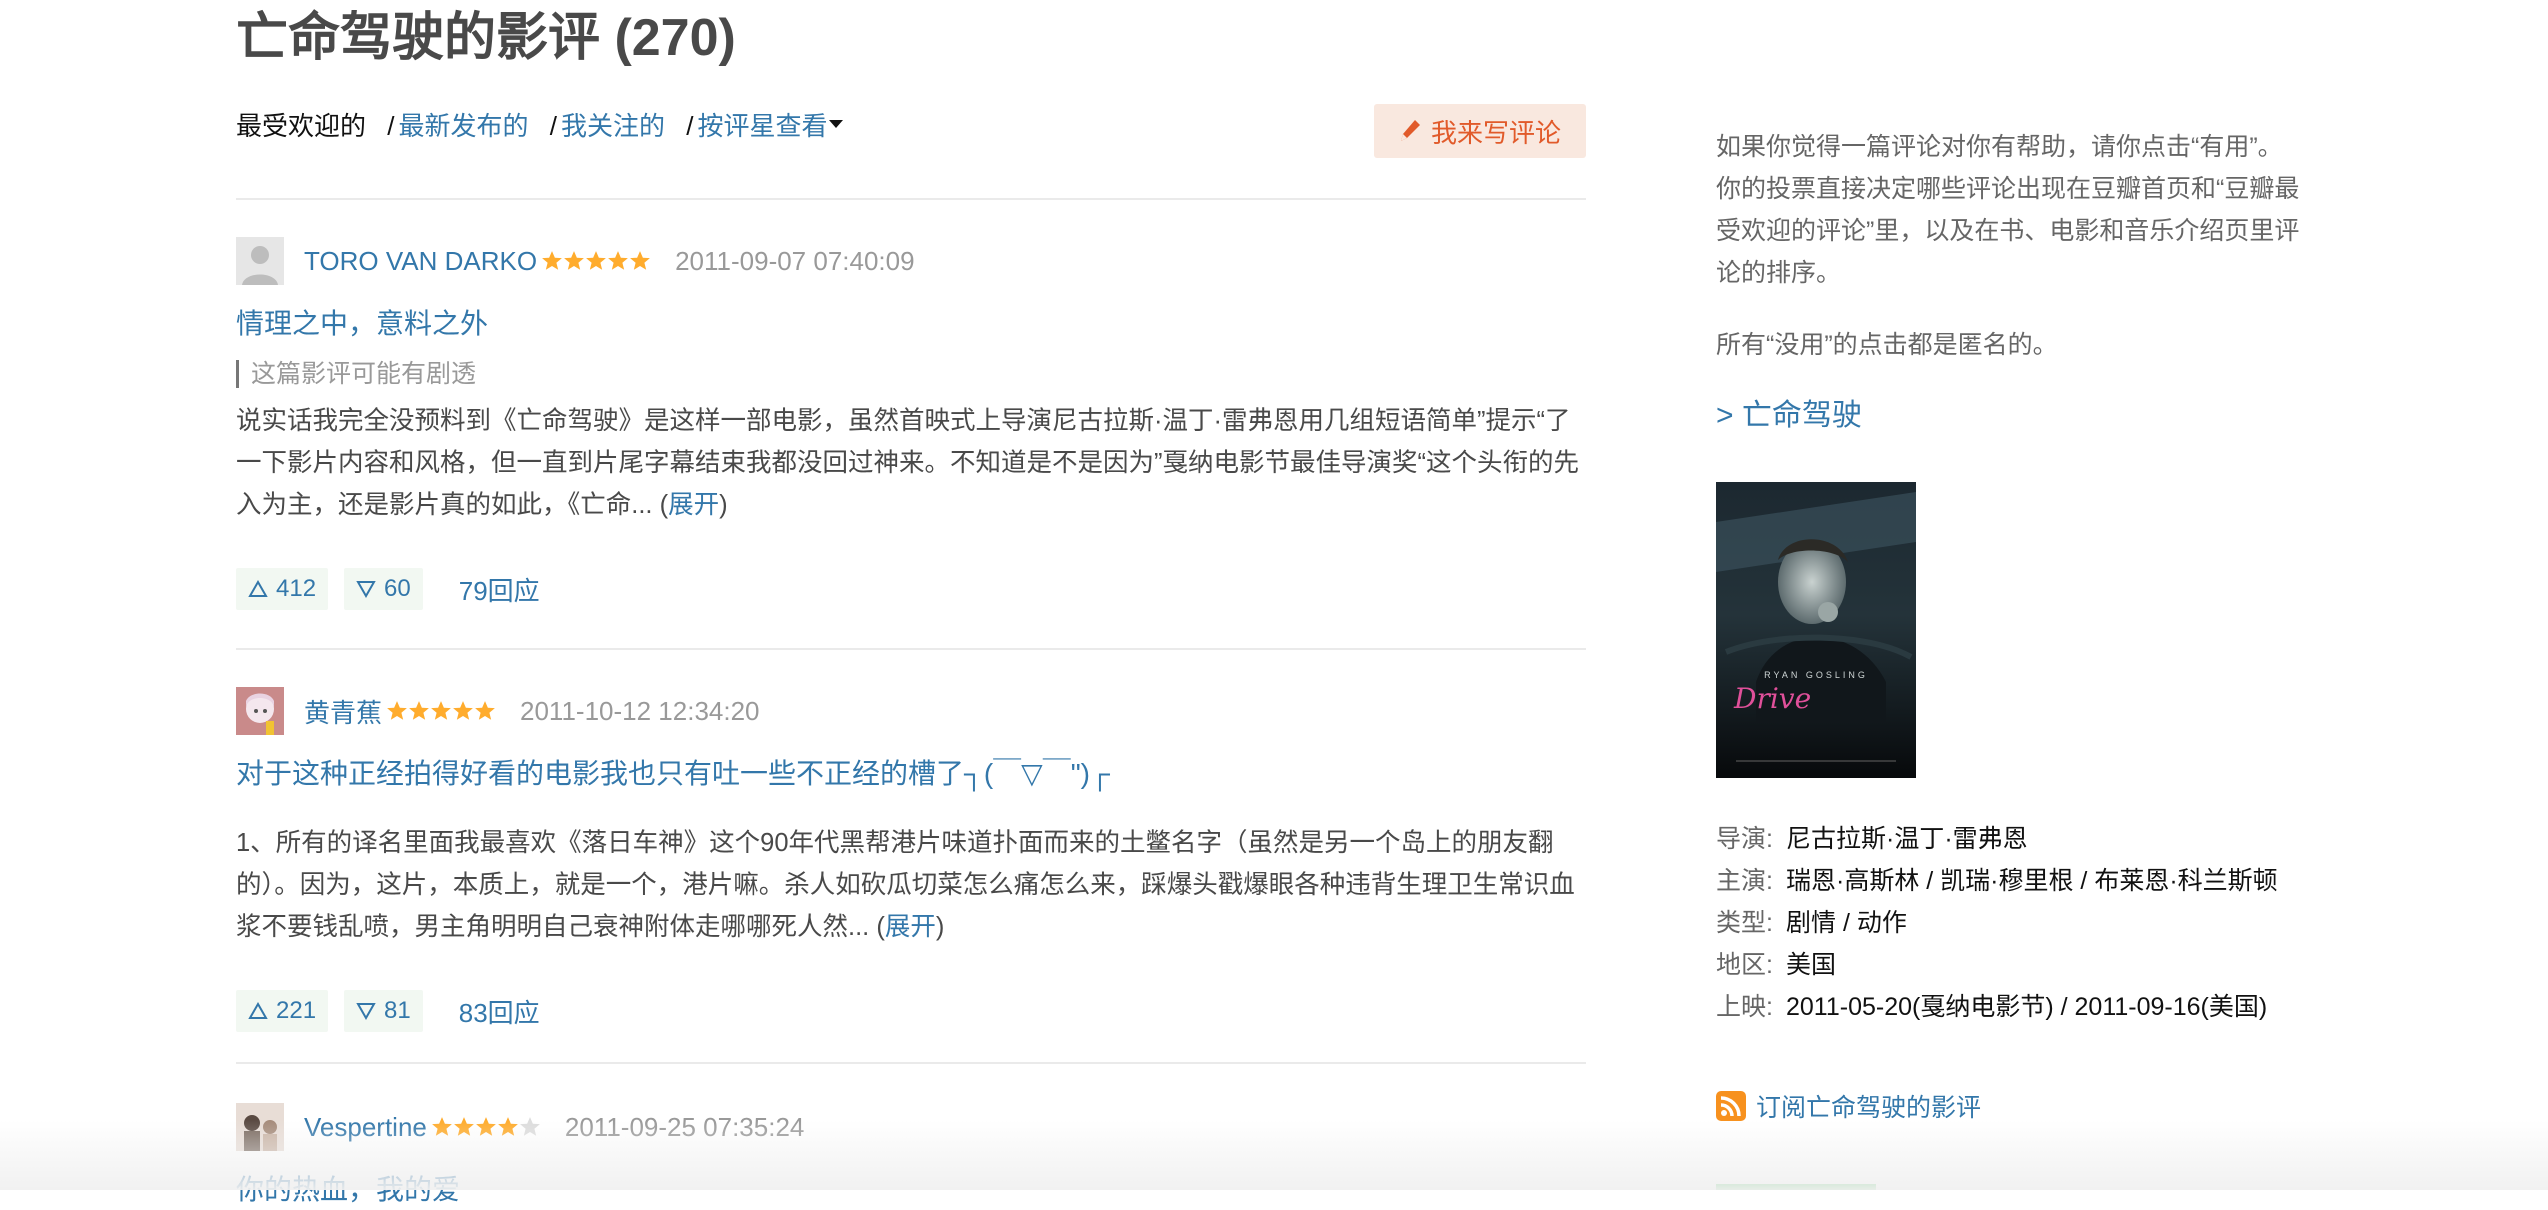  Describe the element at coordinates (540, 126) in the screenshot. I see `sort-bar: 最受欢迎的 / 最新发布的 / 我关注的 / 按评星查看` at that location.